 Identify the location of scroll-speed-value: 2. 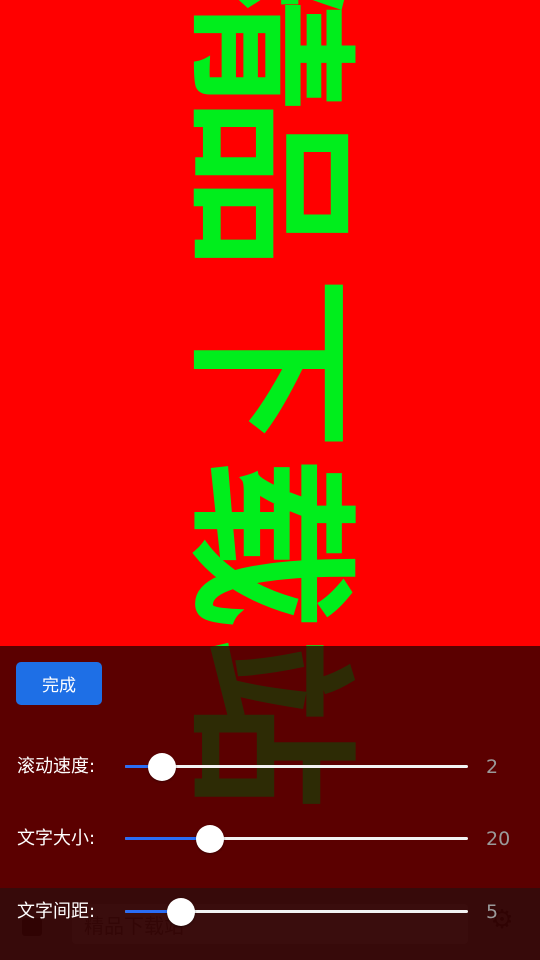
(492, 767).